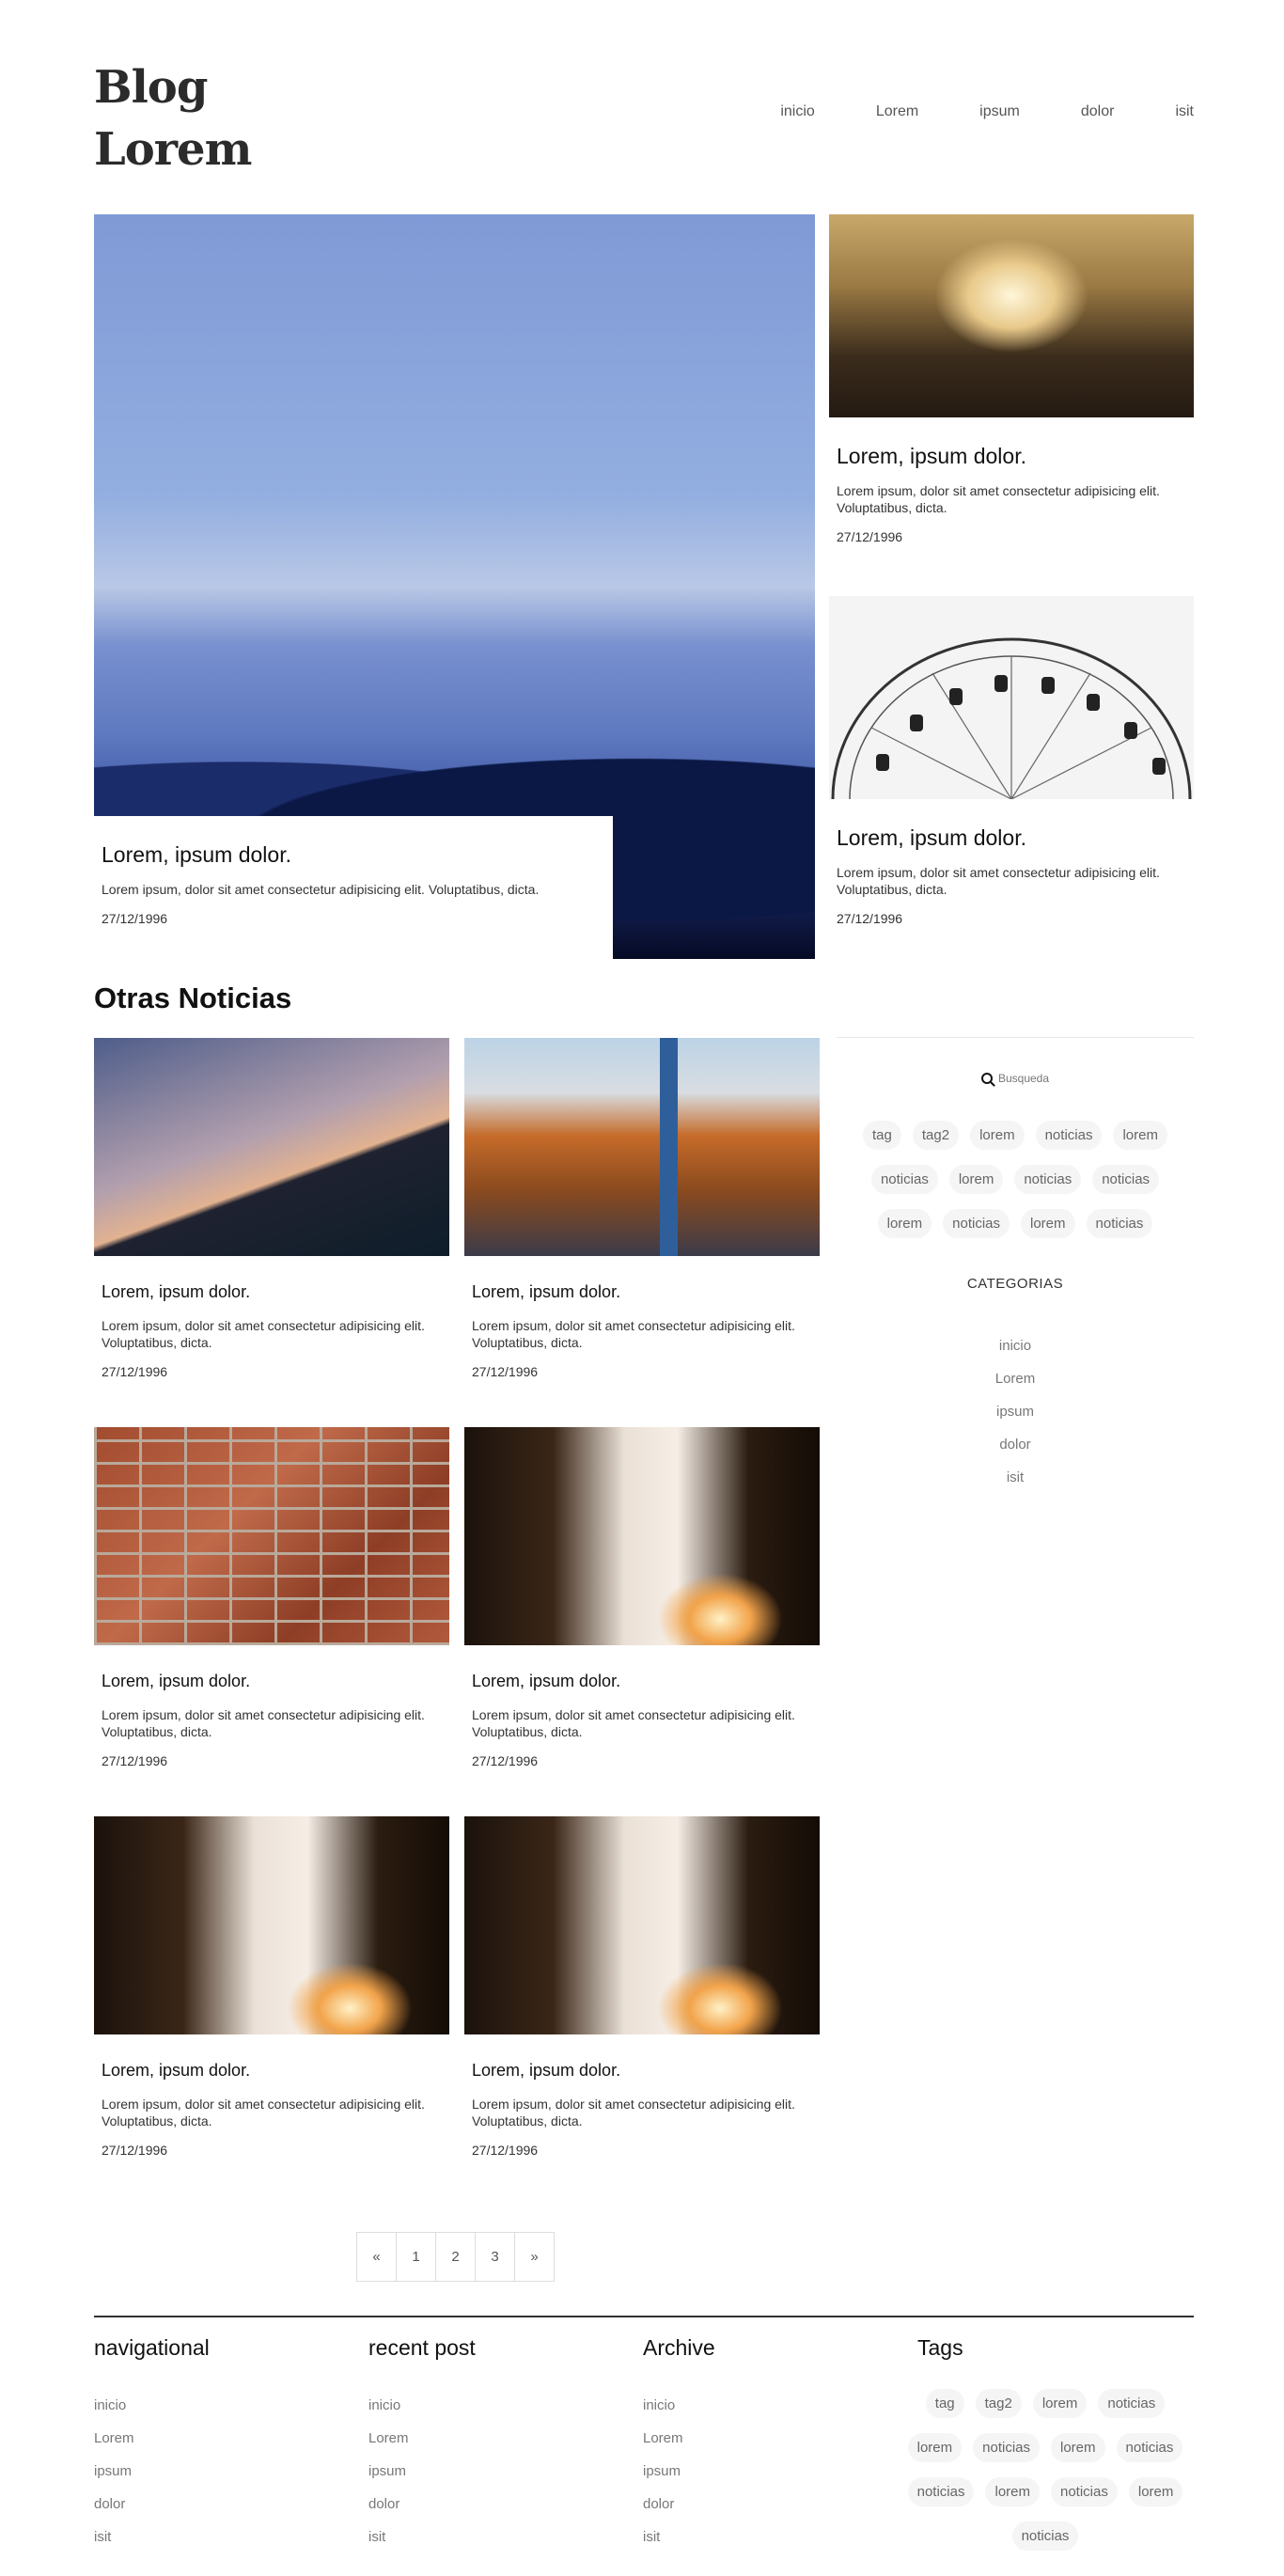 The width and height of the screenshot is (1284, 2576). I want to click on logo-line2: Lorem, so click(173, 150).